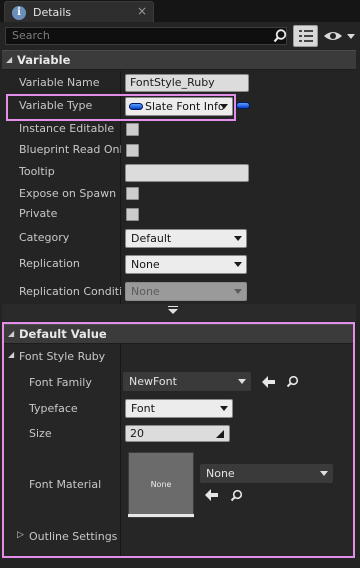 The height and width of the screenshot is (568, 360). I want to click on search-input: Search, so click(146, 36).